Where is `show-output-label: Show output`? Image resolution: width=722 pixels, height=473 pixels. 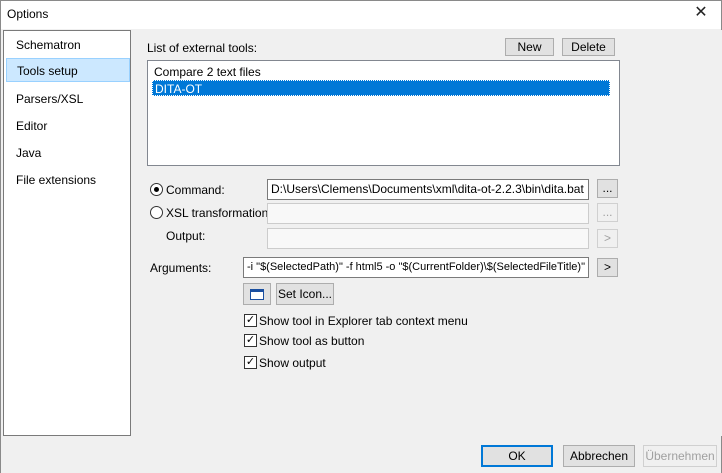
show-output-label: Show output is located at coordinates (292, 363).